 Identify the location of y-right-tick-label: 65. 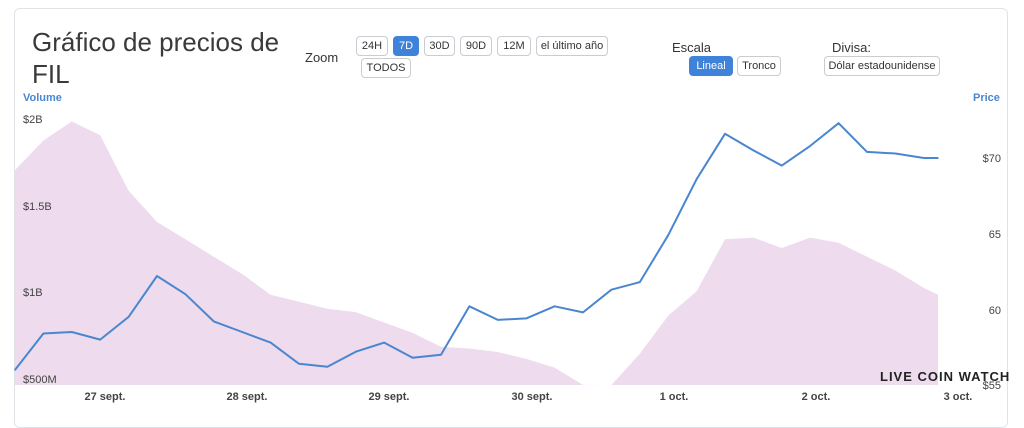
(995, 235).